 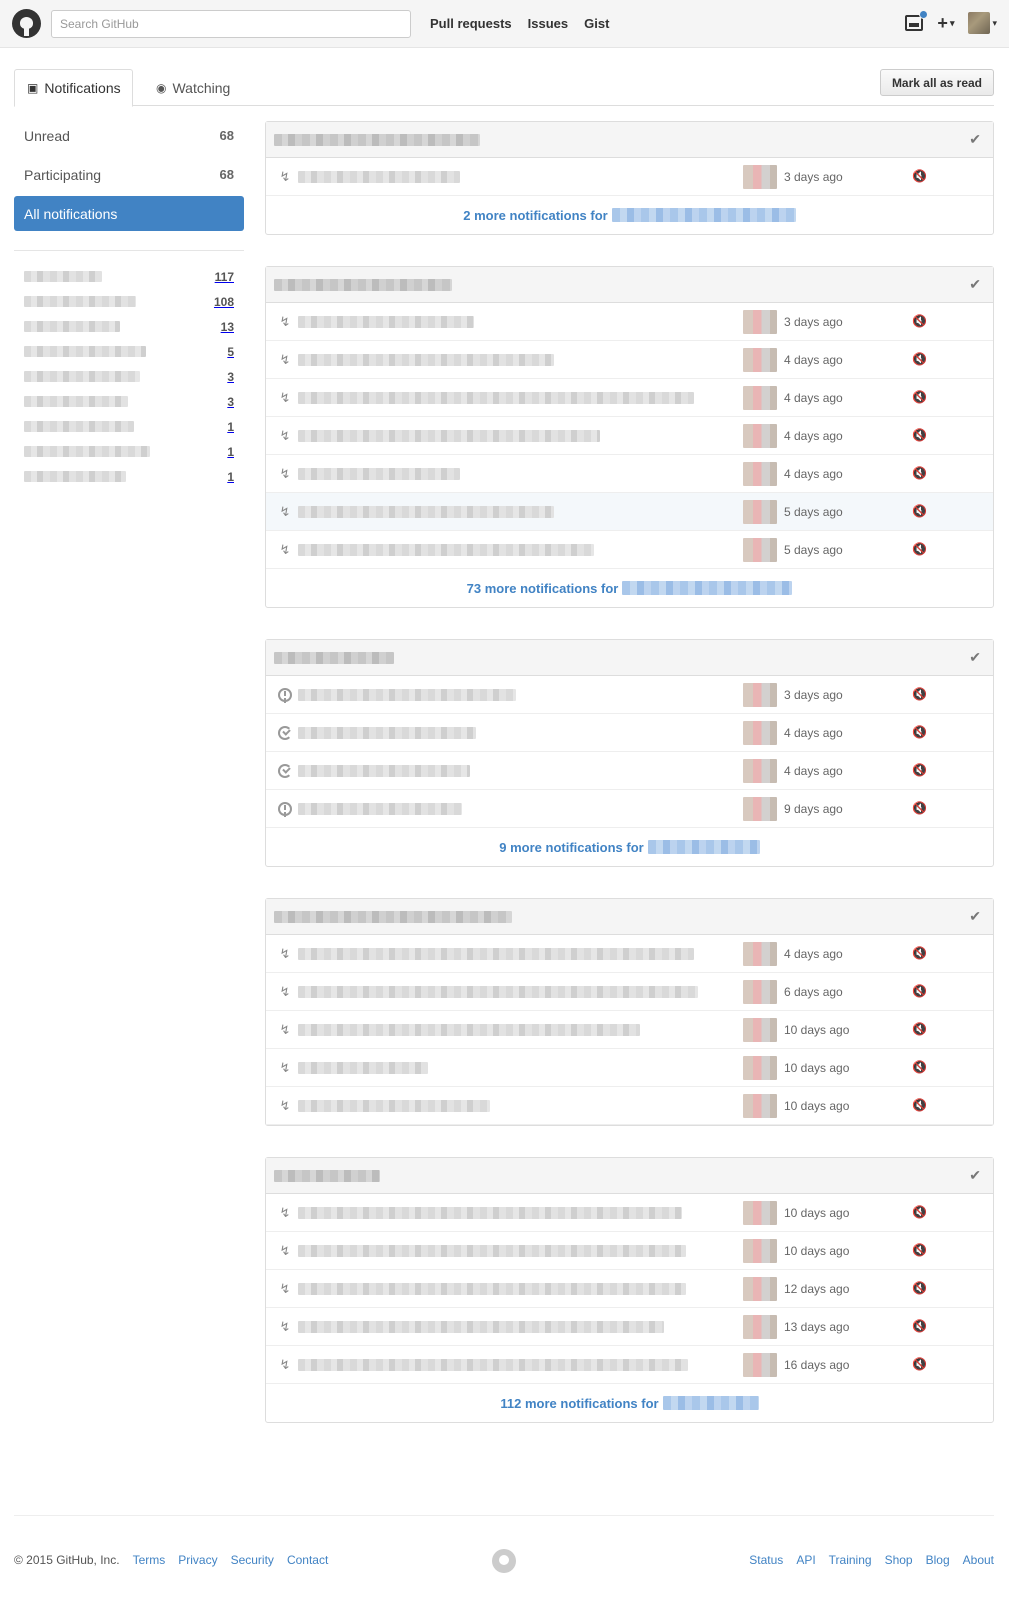 What do you see at coordinates (129, 213) in the screenshot?
I see `filter-all-notifications: All notifications` at bounding box center [129, 213].